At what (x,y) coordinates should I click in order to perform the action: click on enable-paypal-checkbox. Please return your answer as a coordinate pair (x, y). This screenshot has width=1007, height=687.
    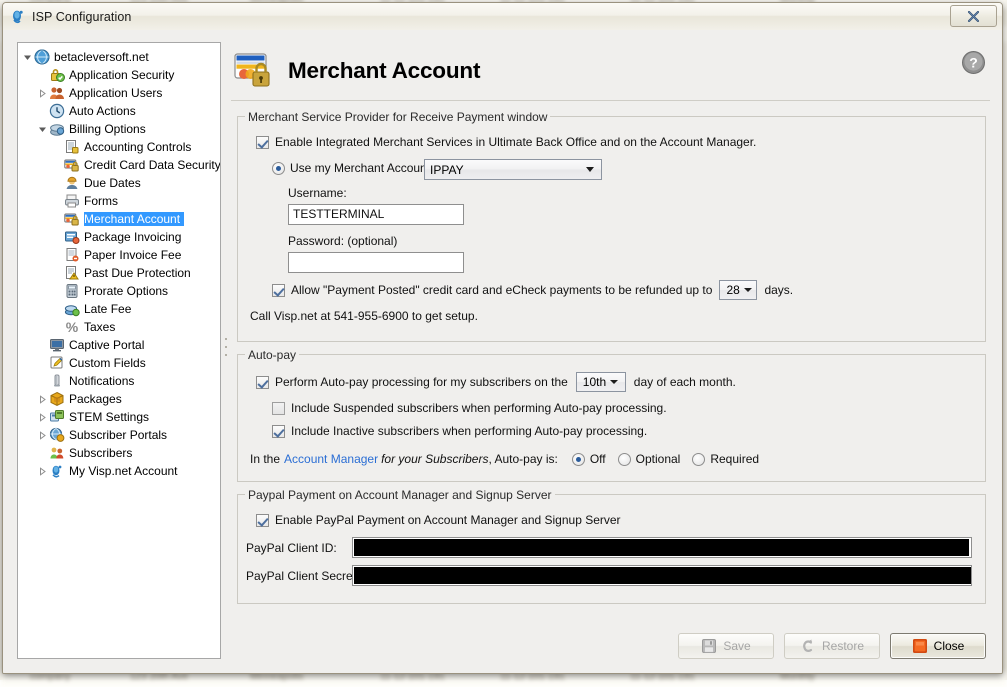
    Looking at the image, I should click on (262, 520).